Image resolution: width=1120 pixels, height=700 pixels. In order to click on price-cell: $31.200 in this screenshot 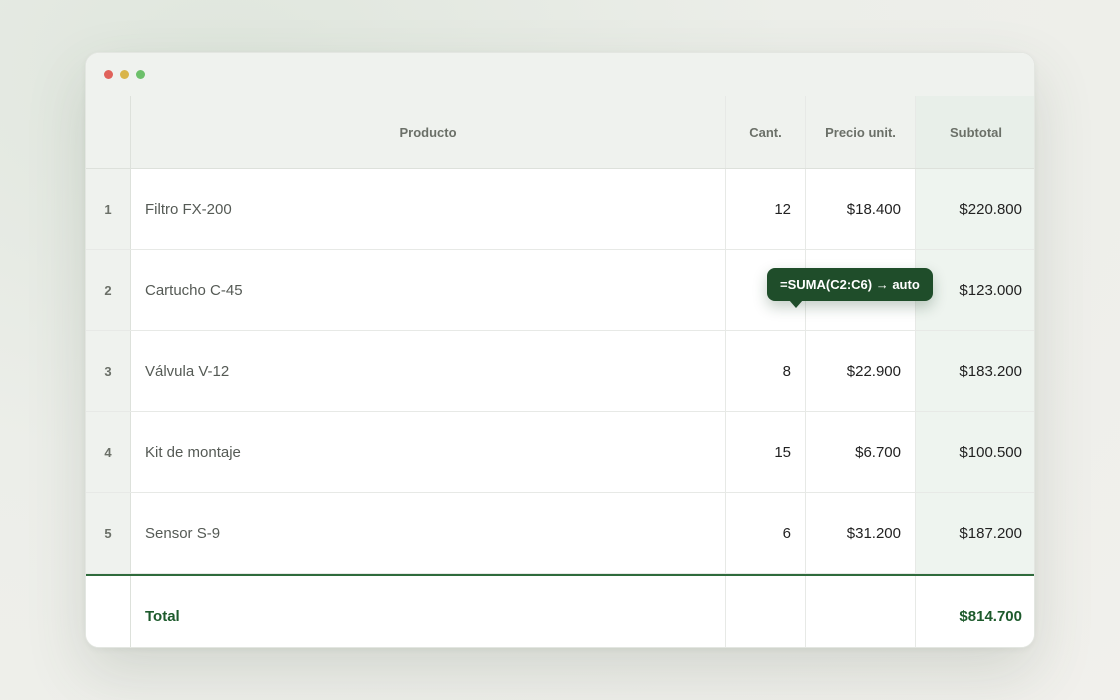, I will do `click(861, 533)`.